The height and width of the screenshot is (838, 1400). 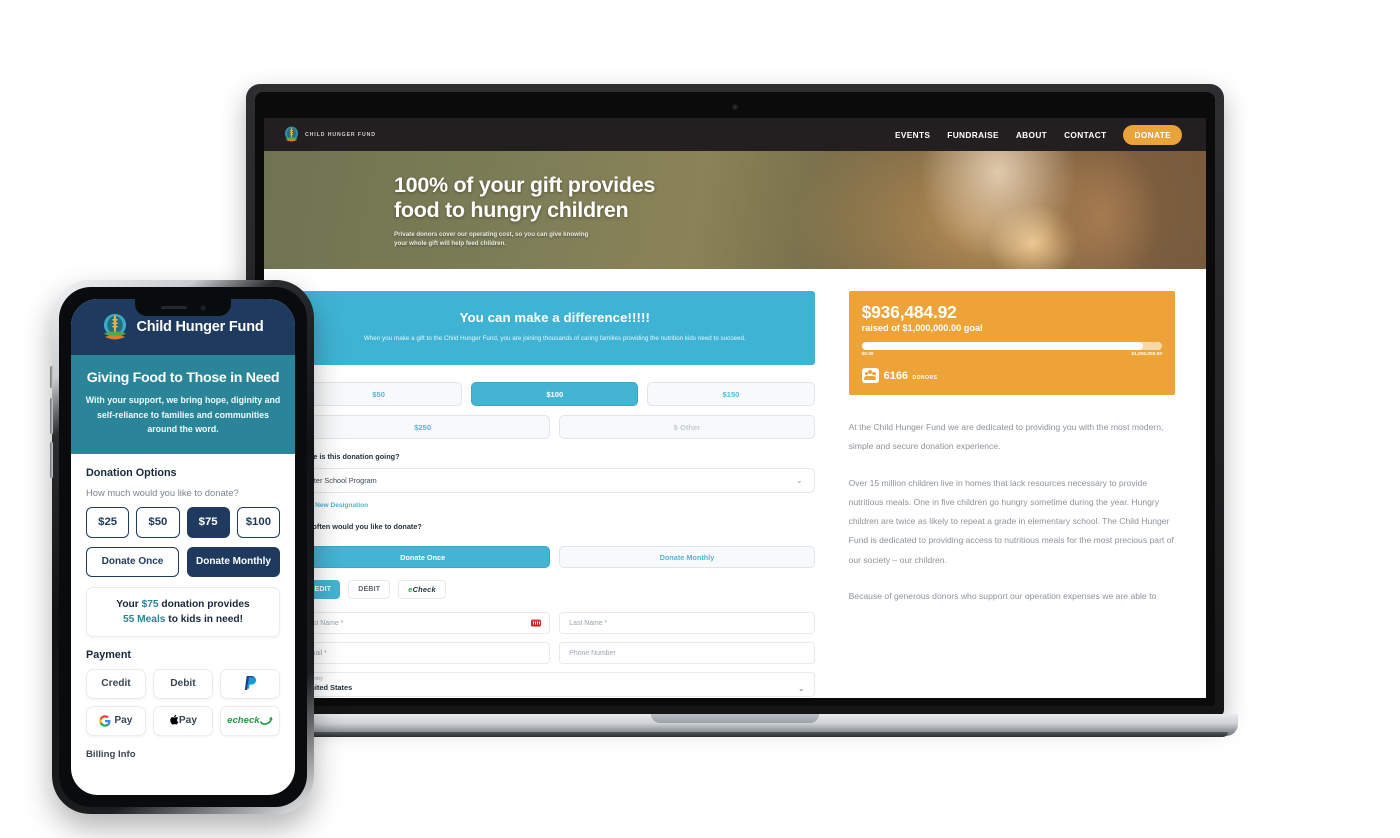 I want to click on site-brand-name: CHILD HUNGER FUND, so click(x=340, y=134).